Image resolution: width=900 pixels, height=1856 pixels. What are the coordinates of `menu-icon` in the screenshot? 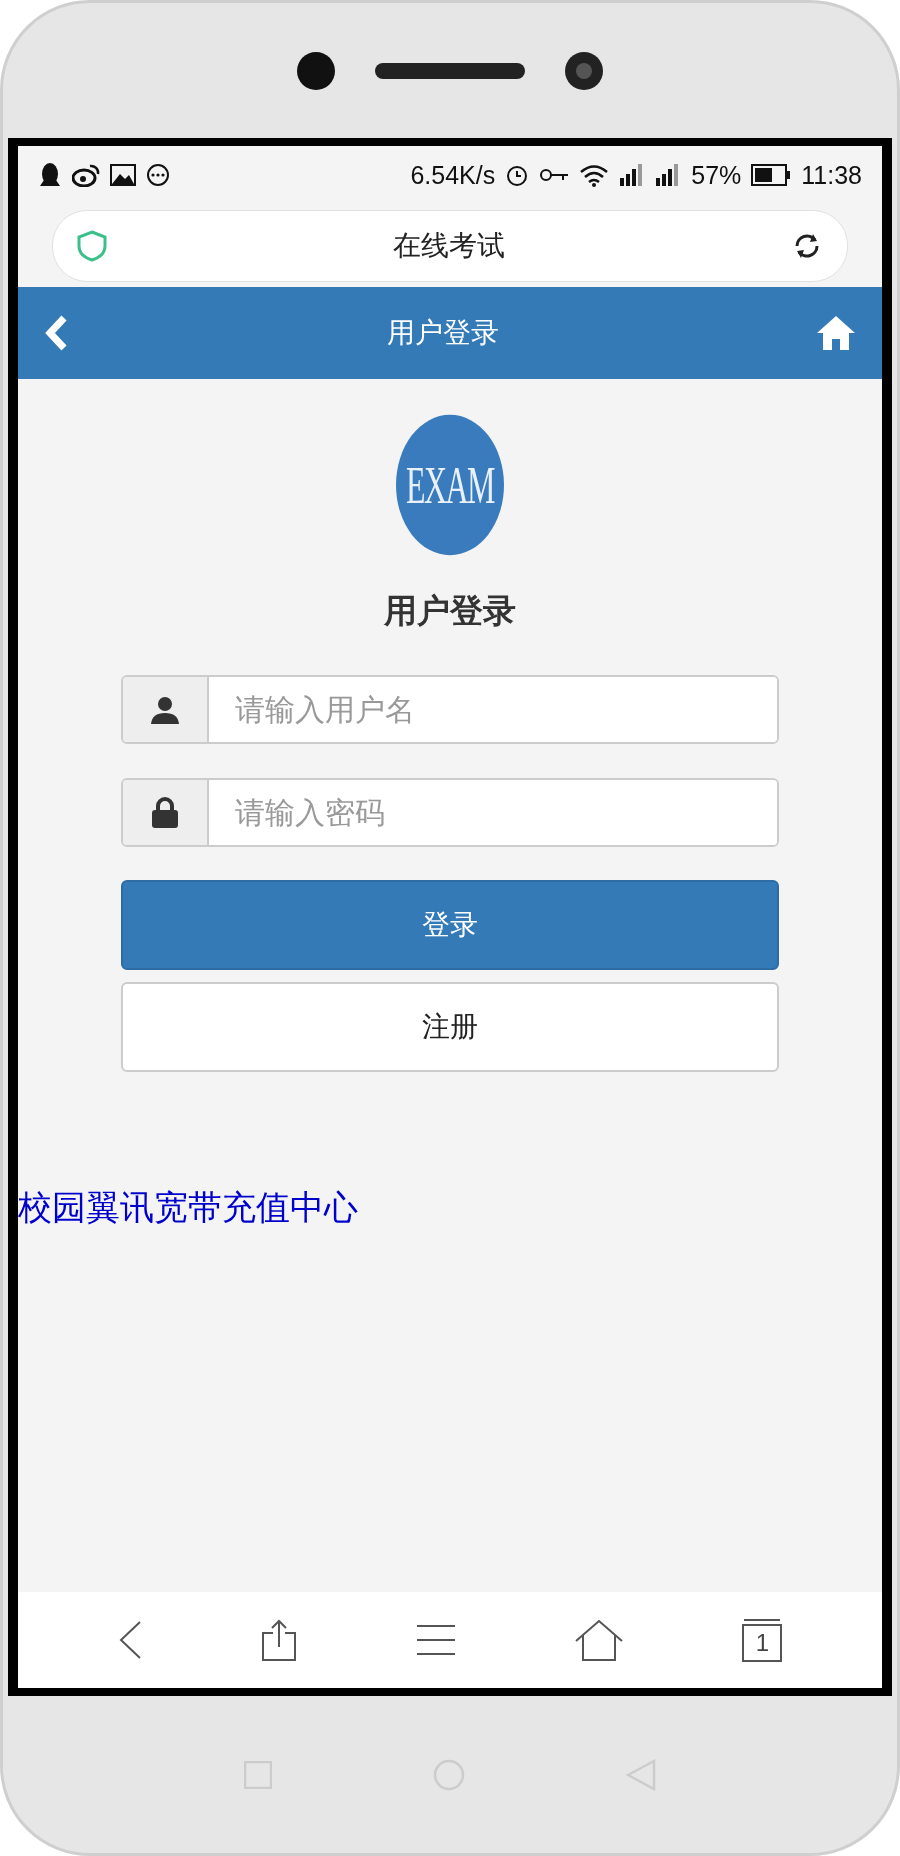 It's located at (435, 1640).